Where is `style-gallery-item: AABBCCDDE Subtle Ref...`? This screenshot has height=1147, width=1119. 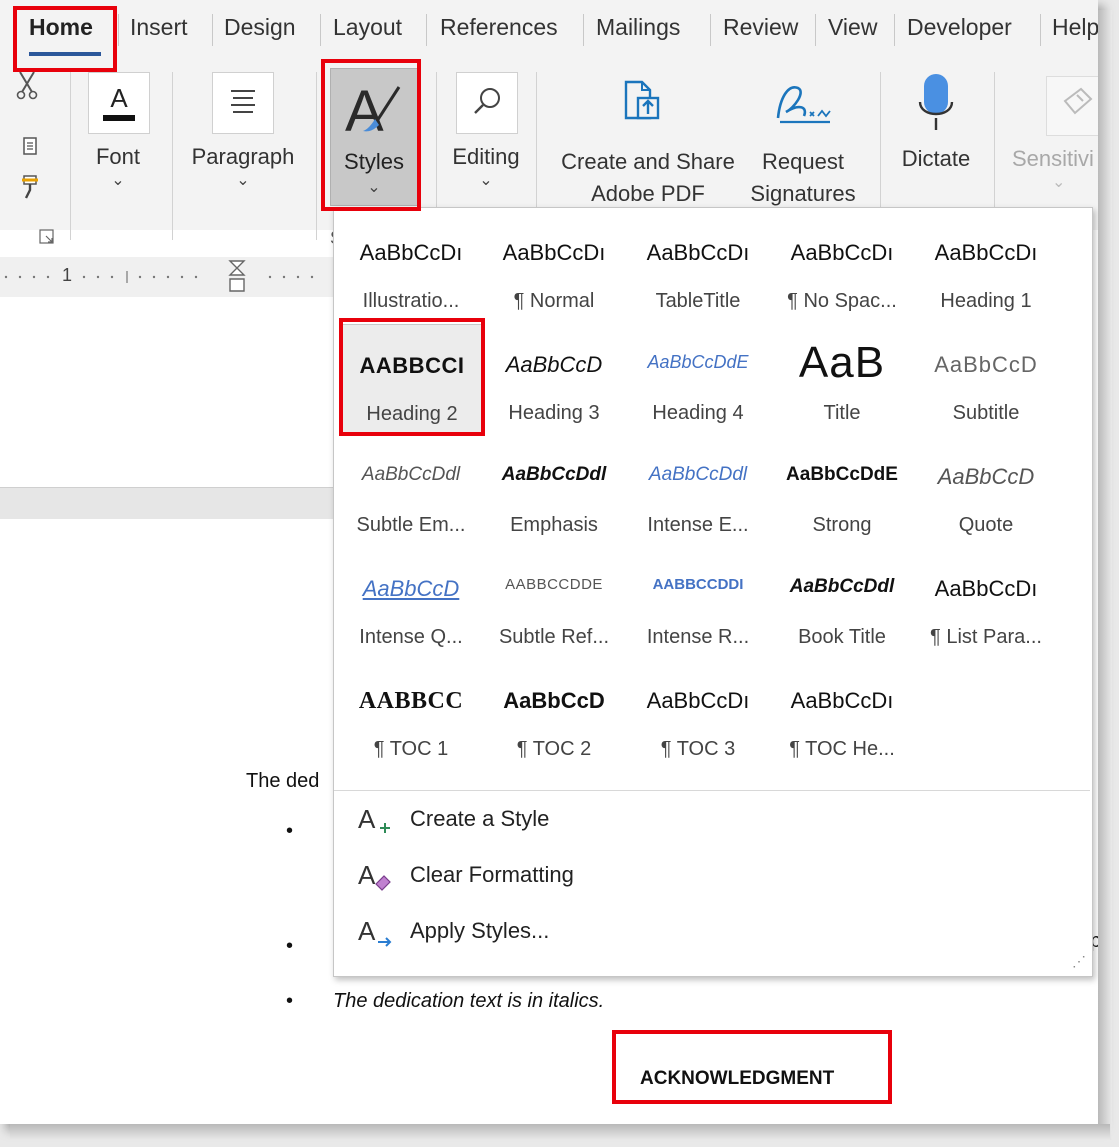 style-gallery-item: AABBCCDDE Subtle Ref... is located at coordinates (554, 602).